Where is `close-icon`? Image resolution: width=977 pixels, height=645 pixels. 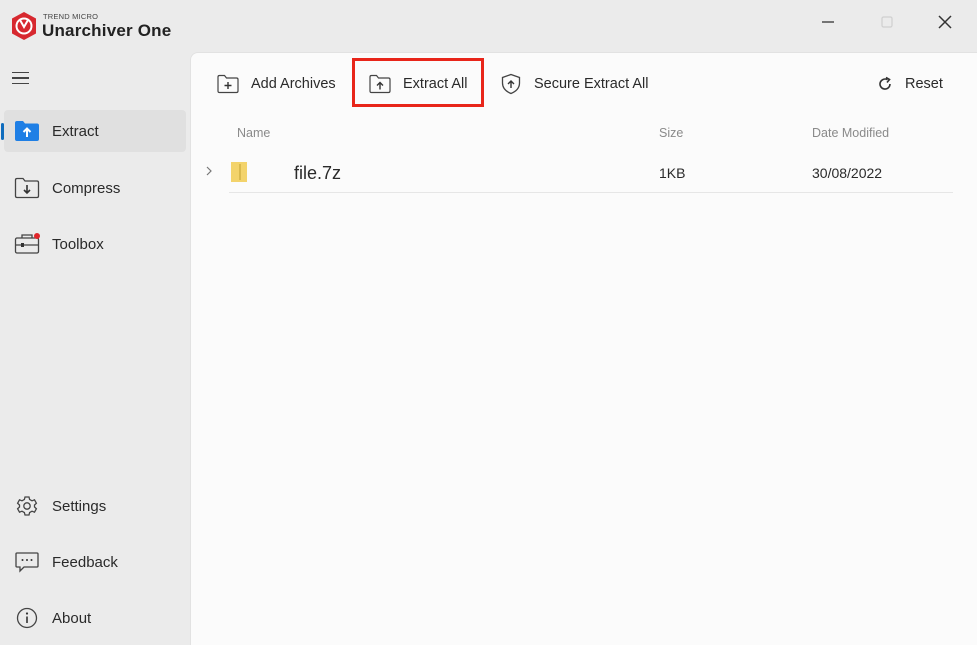
close-icon is located at coordinates (945, 22).